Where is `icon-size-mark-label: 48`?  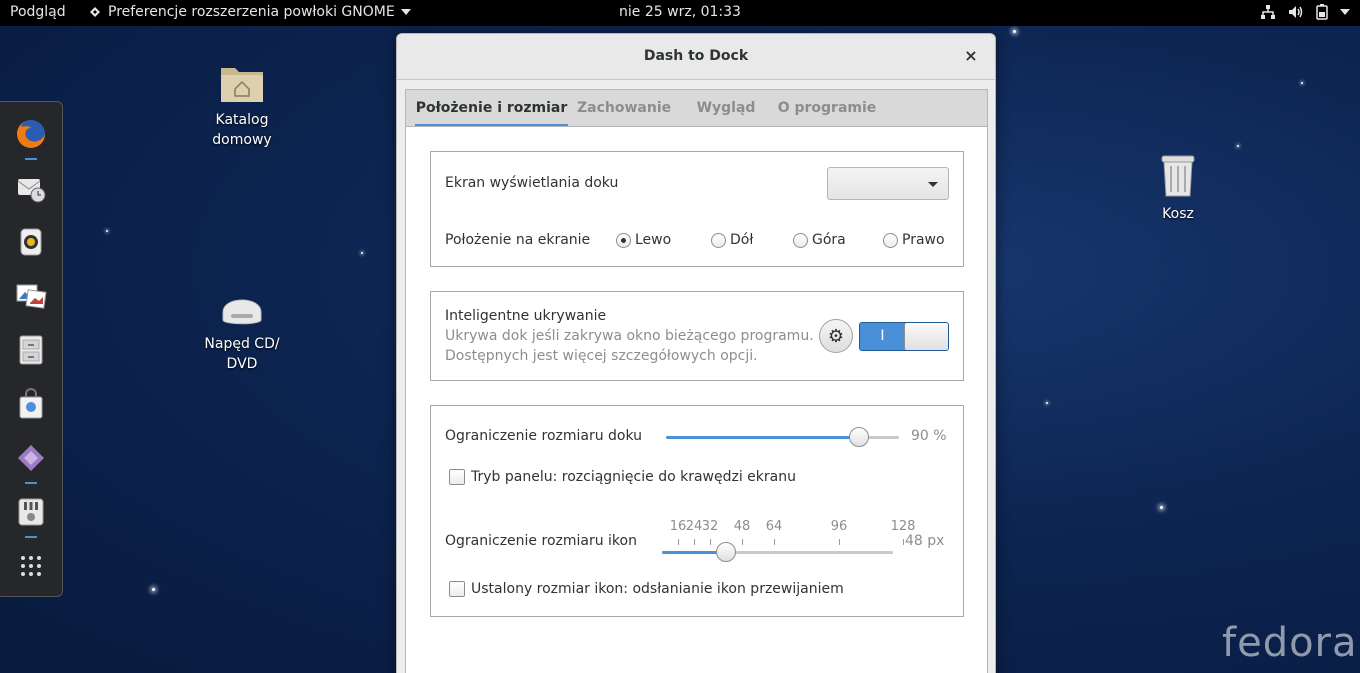
icon-size-mark-label: 48 is located at coordinates (742, 526).